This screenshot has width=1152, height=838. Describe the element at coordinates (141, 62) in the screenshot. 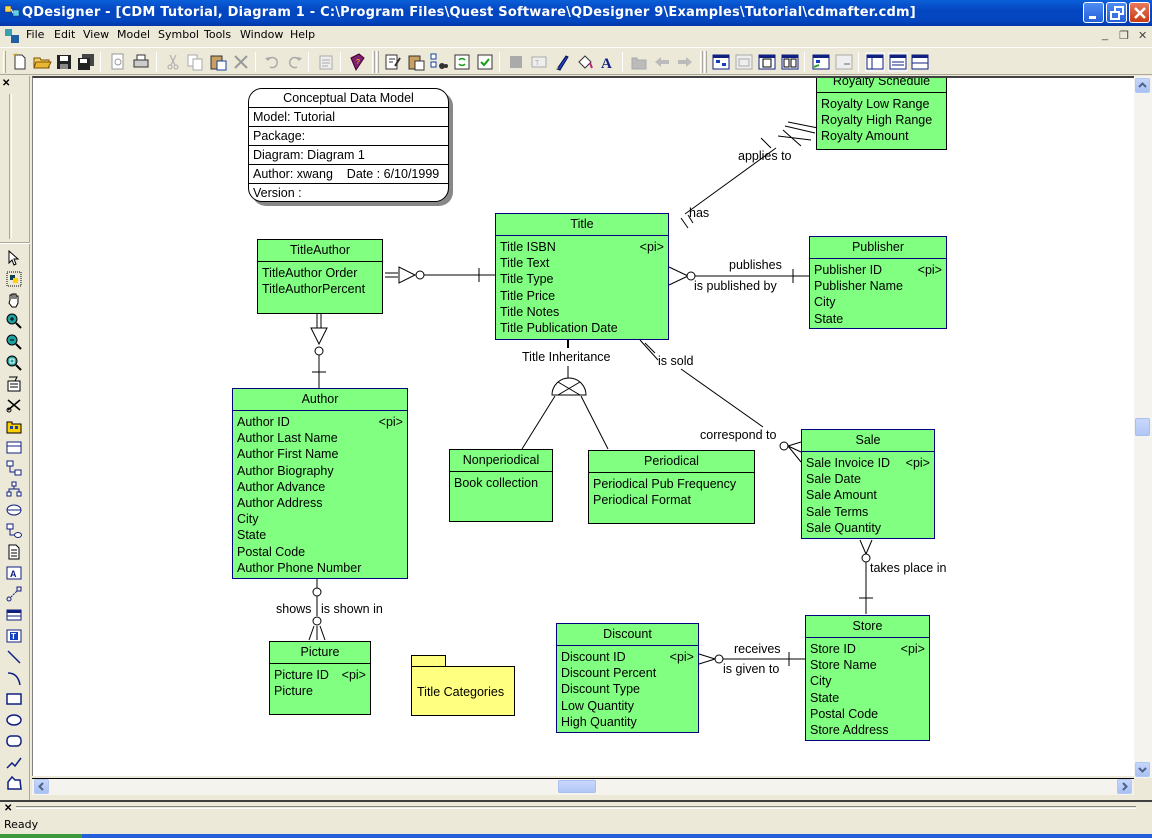

I see `print-icon` at that location.